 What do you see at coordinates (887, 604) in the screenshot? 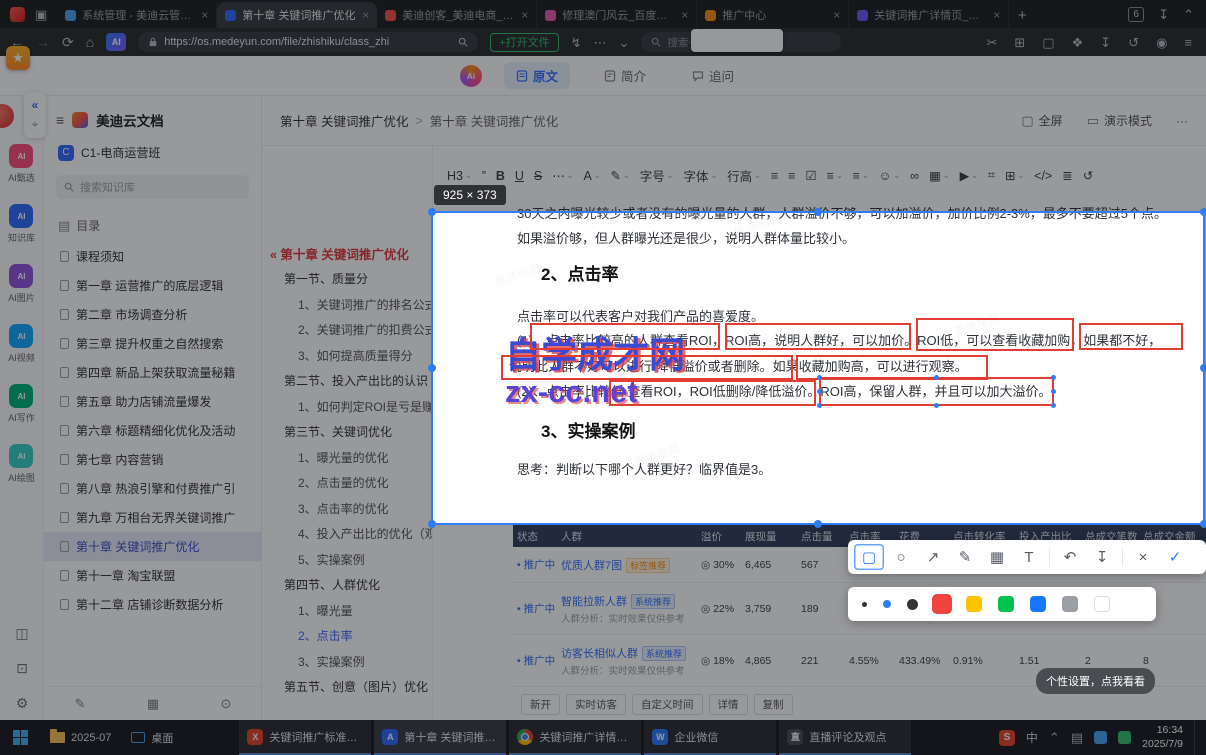
I see `brush-size-medium` at bounding box center [887, 604].